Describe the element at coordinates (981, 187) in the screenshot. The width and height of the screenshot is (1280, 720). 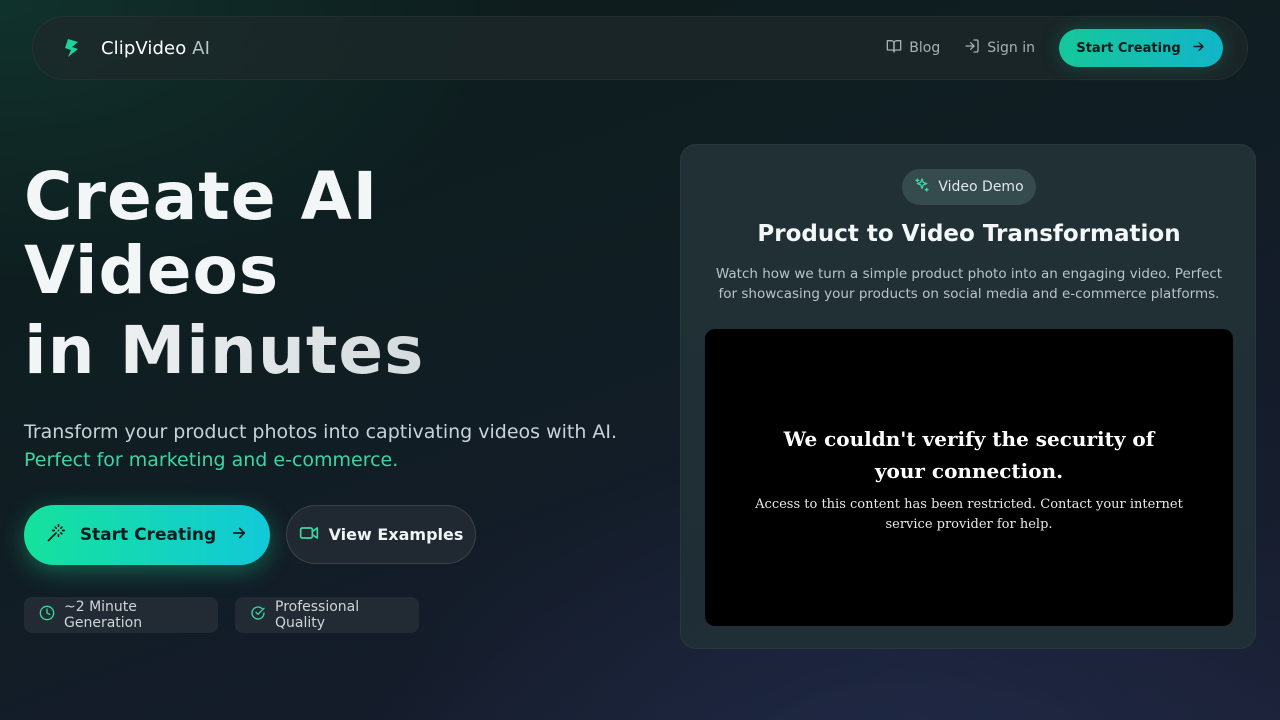
I see `badge-label: Video Demo` at that location.